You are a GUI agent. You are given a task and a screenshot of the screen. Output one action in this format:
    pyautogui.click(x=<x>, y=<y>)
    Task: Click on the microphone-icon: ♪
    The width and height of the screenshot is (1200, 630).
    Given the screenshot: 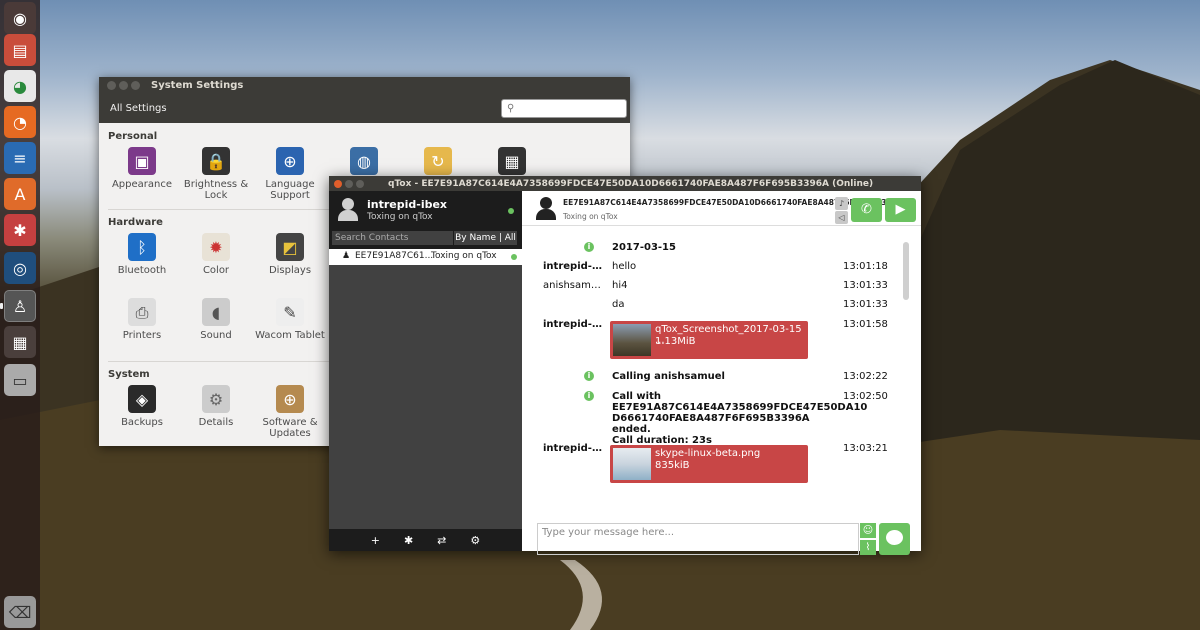 What is the action you would take?
    pyautogui.click(x=841, y=203)
    